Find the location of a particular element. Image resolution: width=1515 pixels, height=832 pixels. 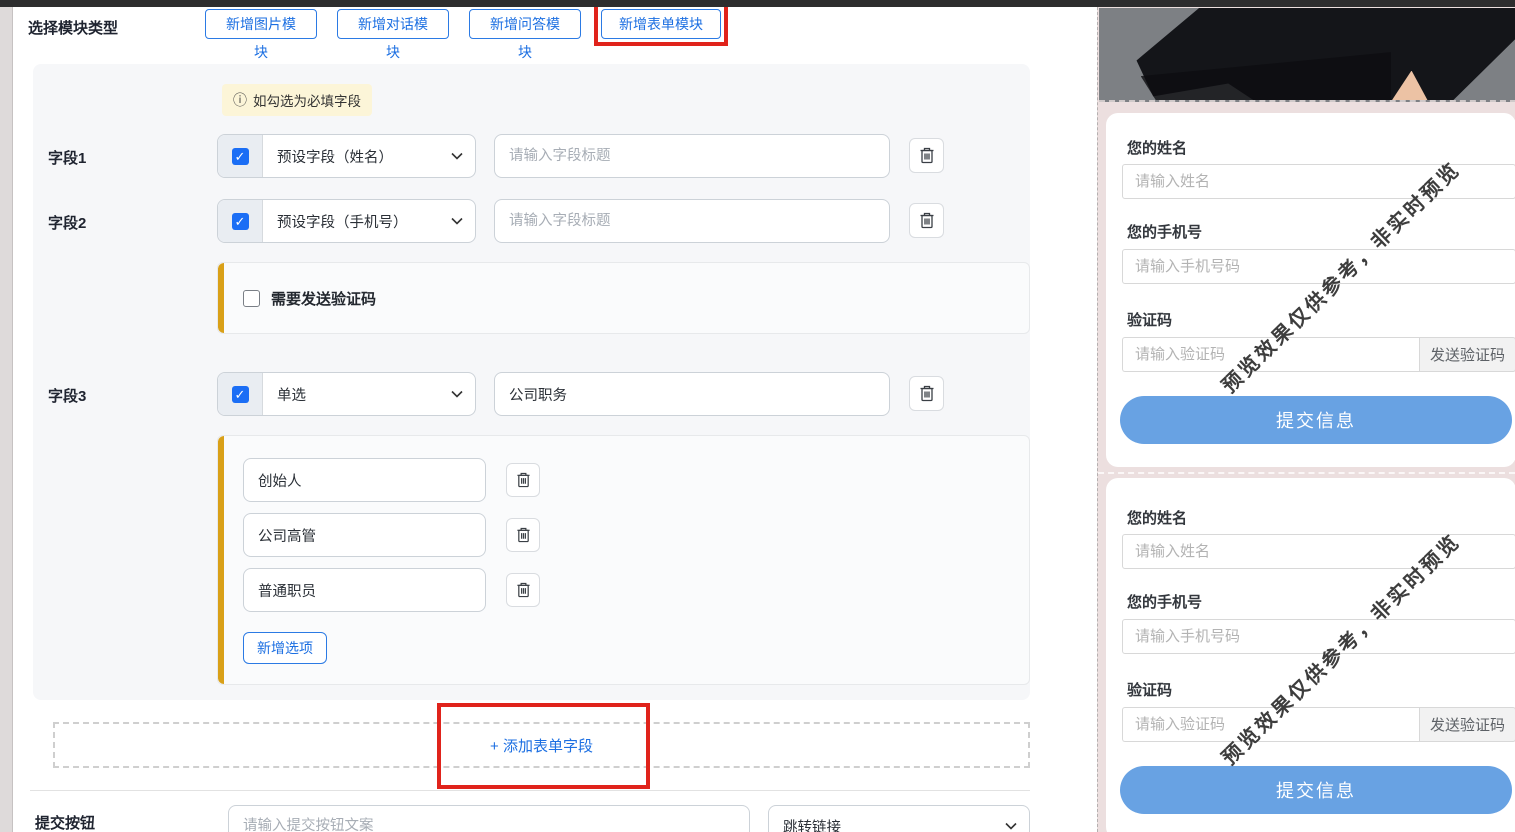

field3-title-input is located at coordinates (692, 394).